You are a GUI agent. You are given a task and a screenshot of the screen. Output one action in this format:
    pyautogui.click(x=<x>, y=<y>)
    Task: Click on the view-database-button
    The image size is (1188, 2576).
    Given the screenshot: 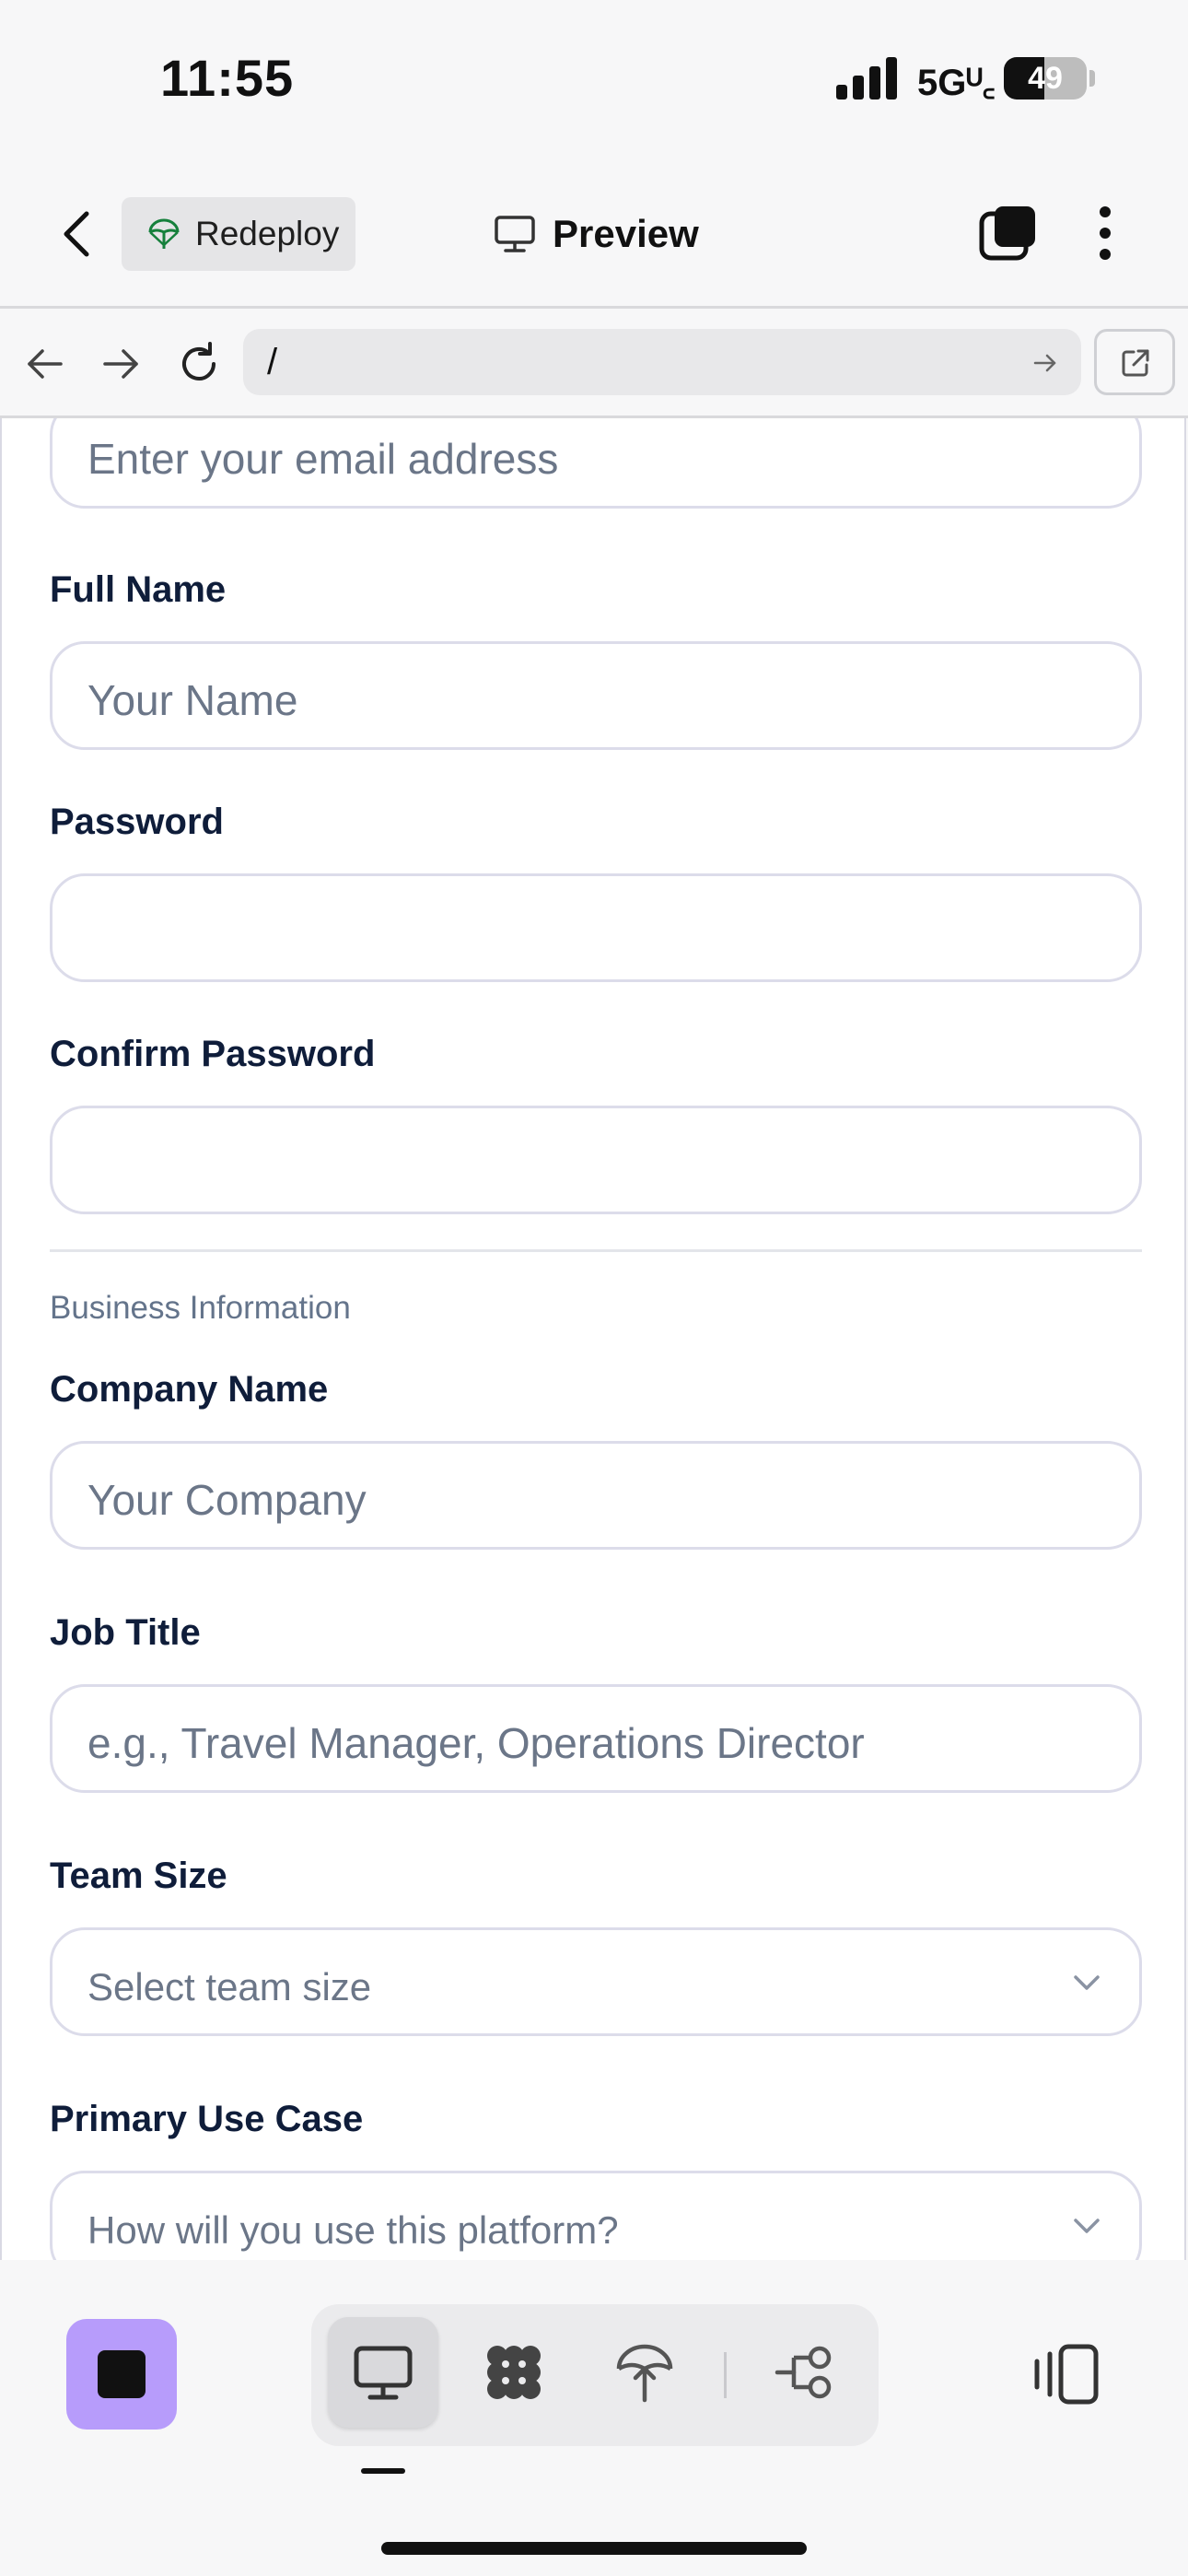 What is the action you would take?
    pyautogui.click(x=514, y=2372)
    